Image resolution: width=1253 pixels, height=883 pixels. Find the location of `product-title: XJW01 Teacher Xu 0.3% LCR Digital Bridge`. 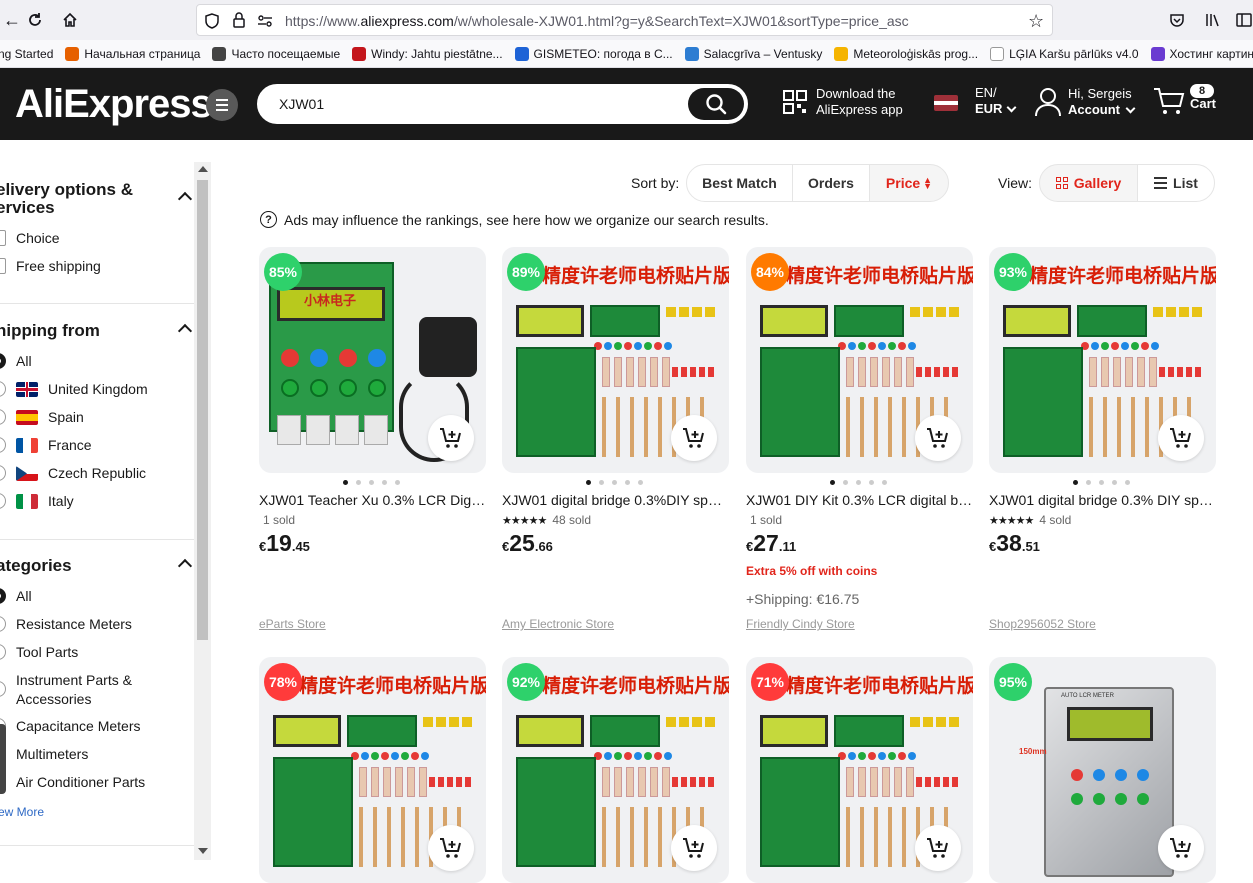

product-title: XJW01 Teacher Xu 0.3% LCR Digital Bridge is located at coordinates (372, 500).